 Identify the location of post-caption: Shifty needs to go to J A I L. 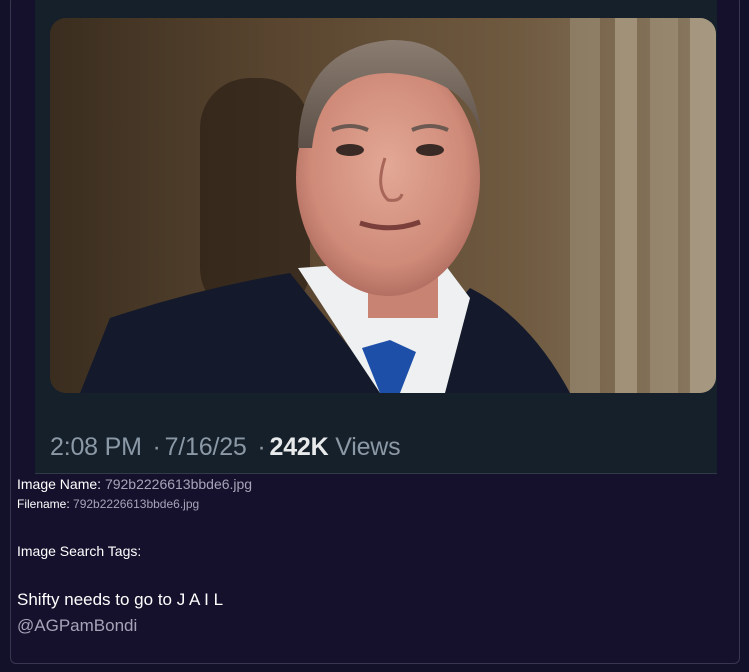
(120, 599).